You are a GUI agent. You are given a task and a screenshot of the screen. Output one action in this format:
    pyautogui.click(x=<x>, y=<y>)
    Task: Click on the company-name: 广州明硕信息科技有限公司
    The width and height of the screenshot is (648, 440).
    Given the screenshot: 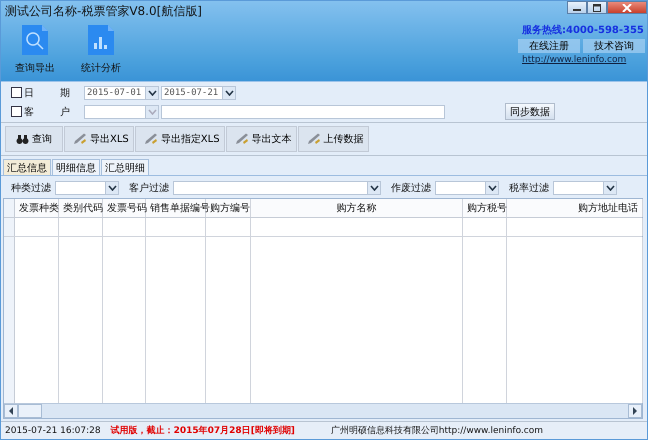 What is the action you would take?
    pyautogui.click(x=384, y=430)
    